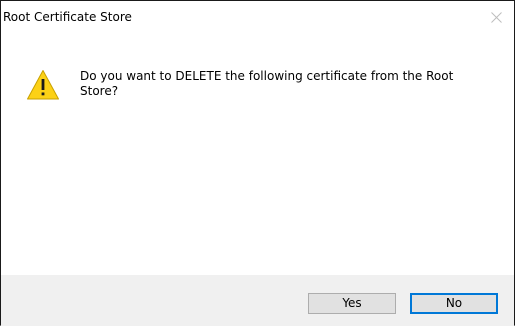  I want to click on close-button, so click(497, 16).